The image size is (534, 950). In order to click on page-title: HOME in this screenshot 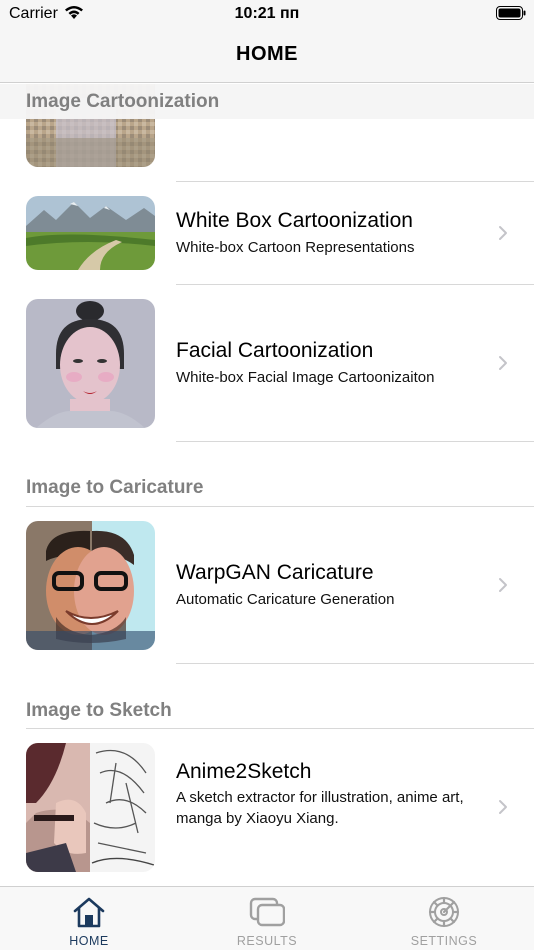, I will do `click(267, 54)`.